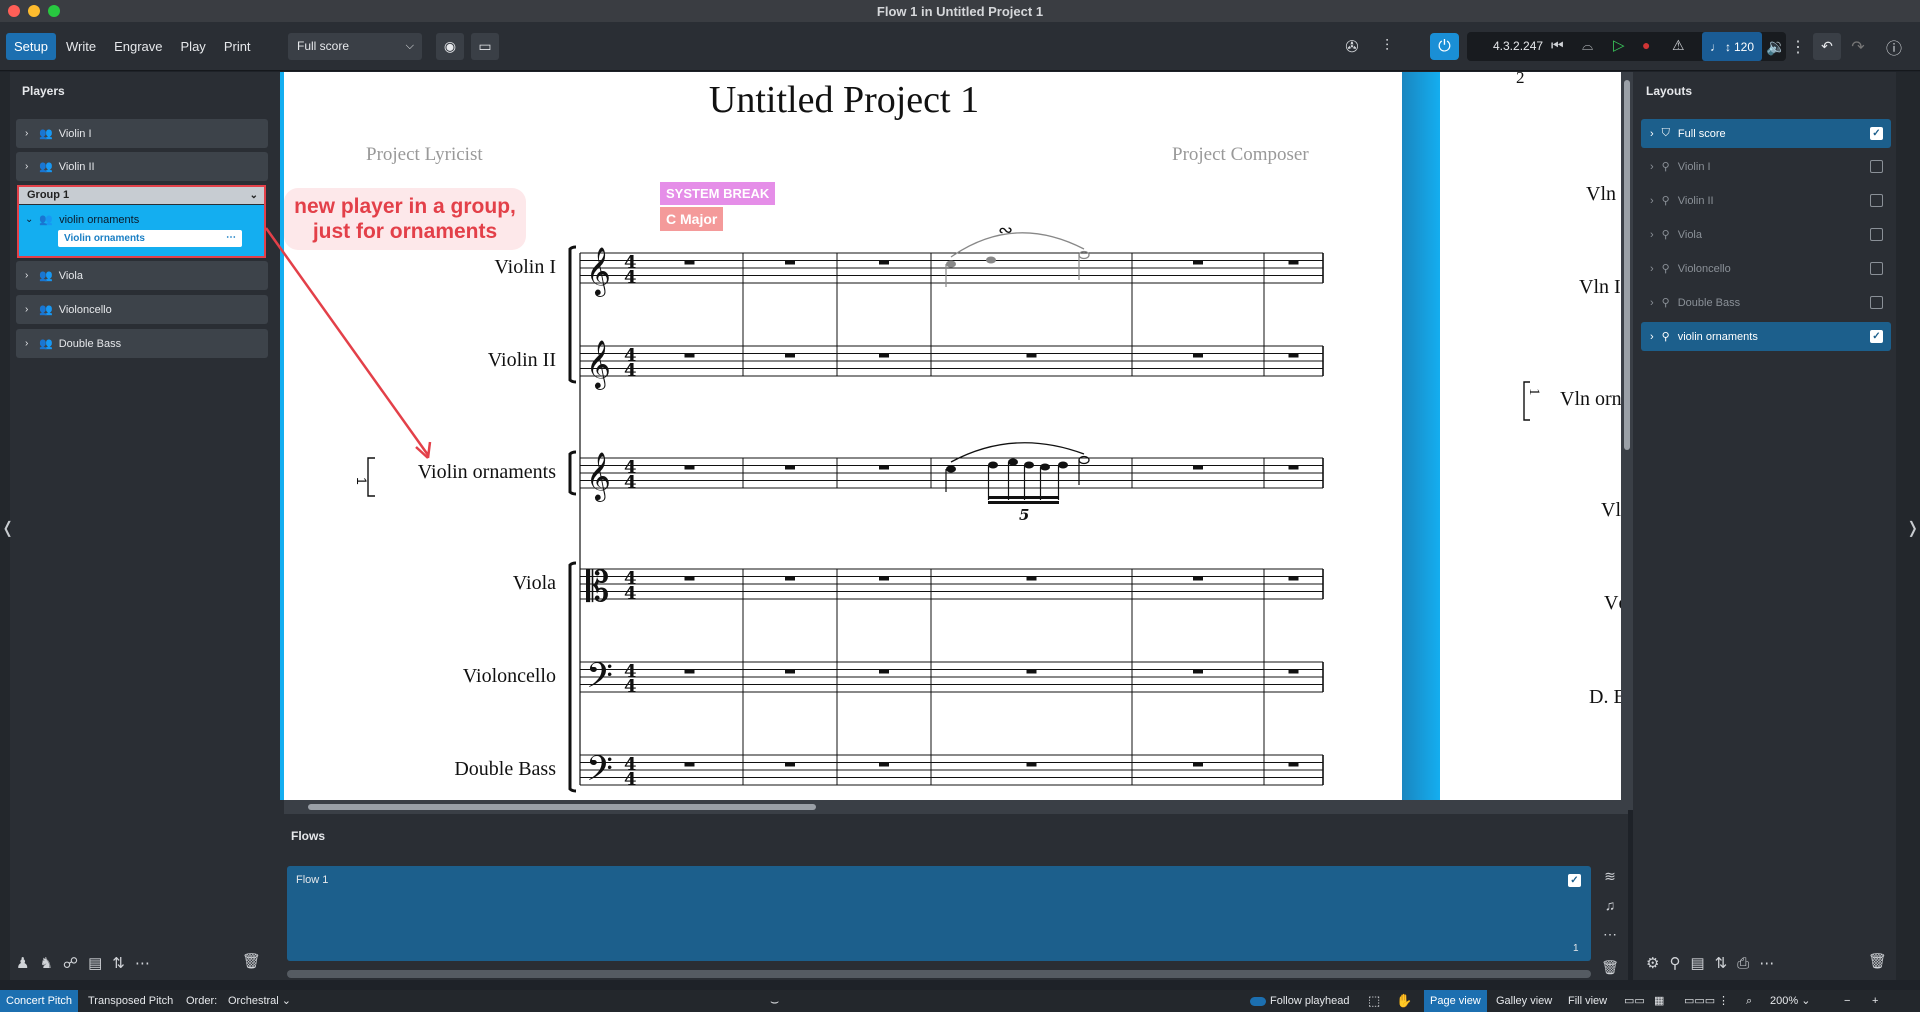 The height and width of the screenshot is (1012, 1920). Describe the element at coordinates (31, 46) in the screenshot. I see `mode-tab-setup: Setup` at that location.